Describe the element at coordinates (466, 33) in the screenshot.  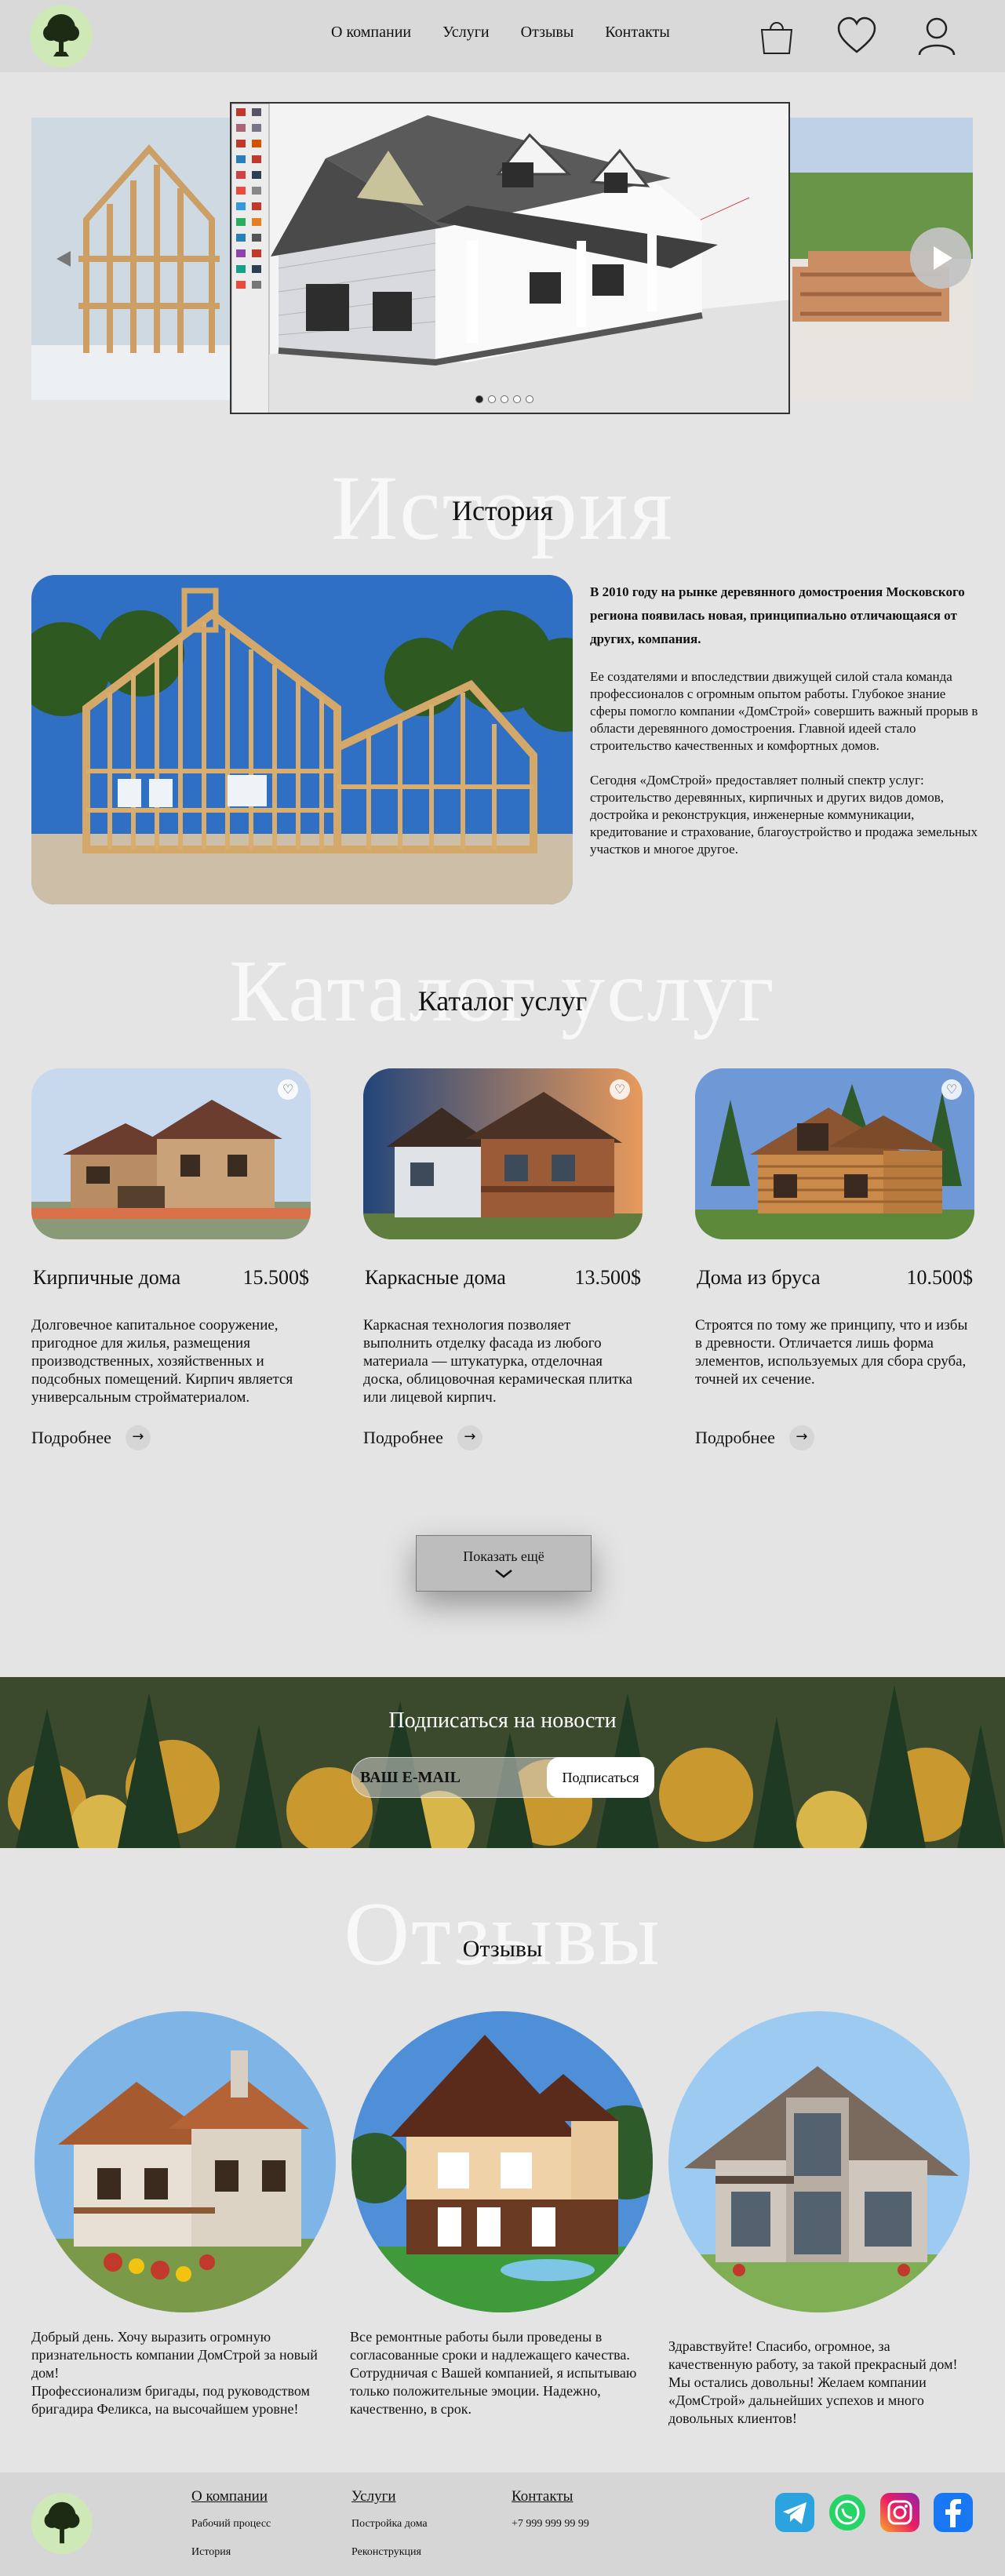
I see `nav-services: Услуги` at that location.